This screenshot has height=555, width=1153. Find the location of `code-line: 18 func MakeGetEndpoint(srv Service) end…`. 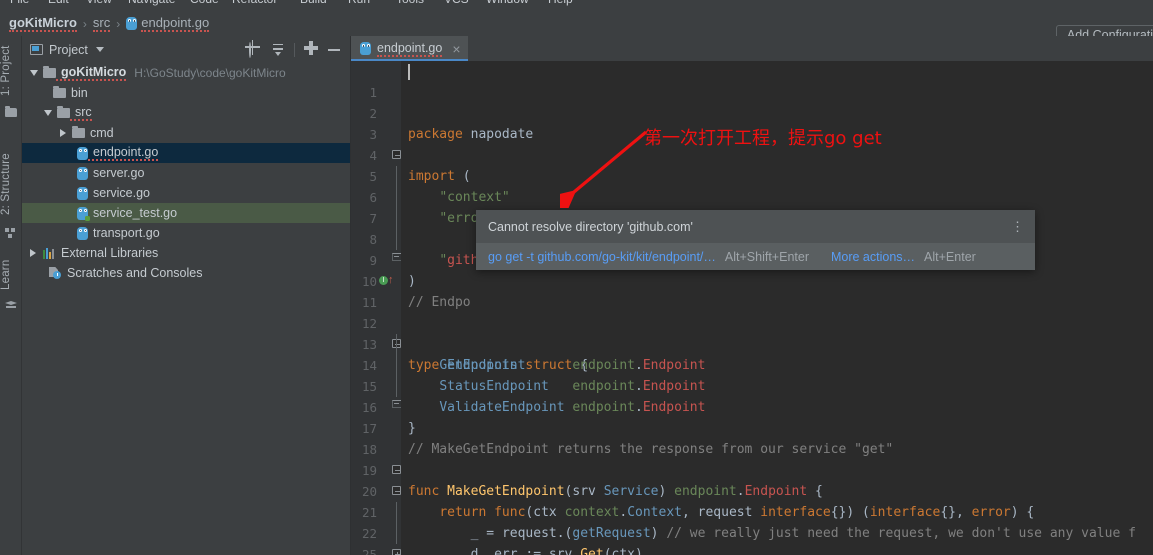

code-line: 18 func MakeGetEndpoint(srv Service) end… is located at coordinates (752, 458).